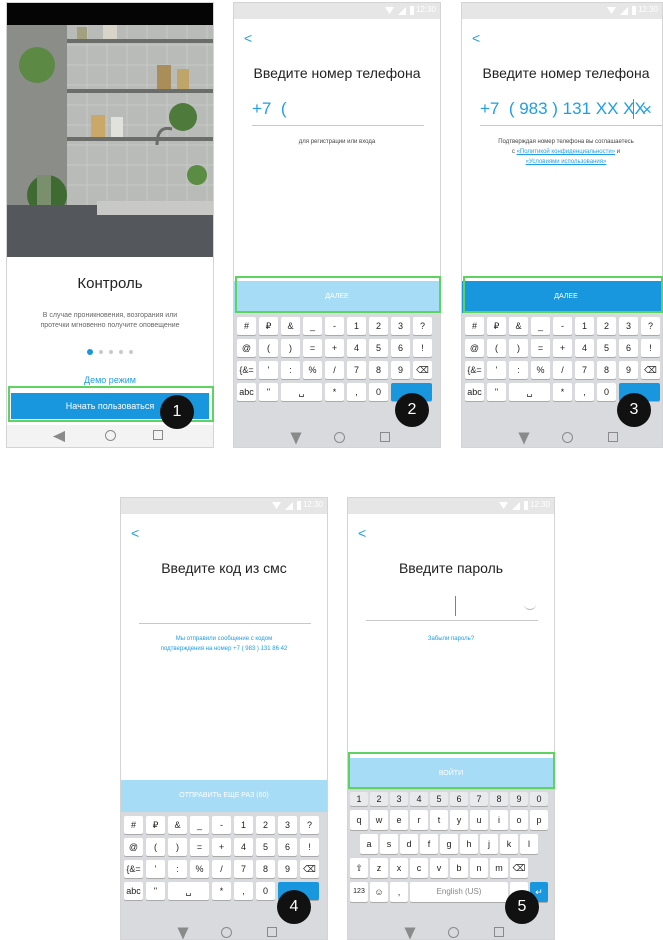 The image size is (663, 940). What do you see at coordinates (479, 868) in the screenshot?
I see `key-n: n` at bounding box center [479, 868].